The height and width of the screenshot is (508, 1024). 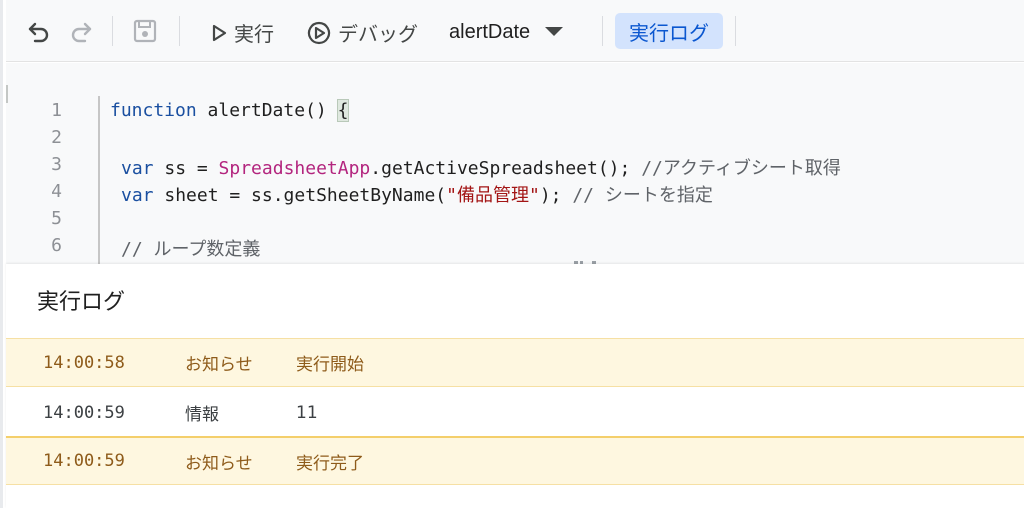 What do you see at coordinates (493, 195) in the screenshot?
I see `string-literal: "備品管理"` at bounding box center [493, 195].